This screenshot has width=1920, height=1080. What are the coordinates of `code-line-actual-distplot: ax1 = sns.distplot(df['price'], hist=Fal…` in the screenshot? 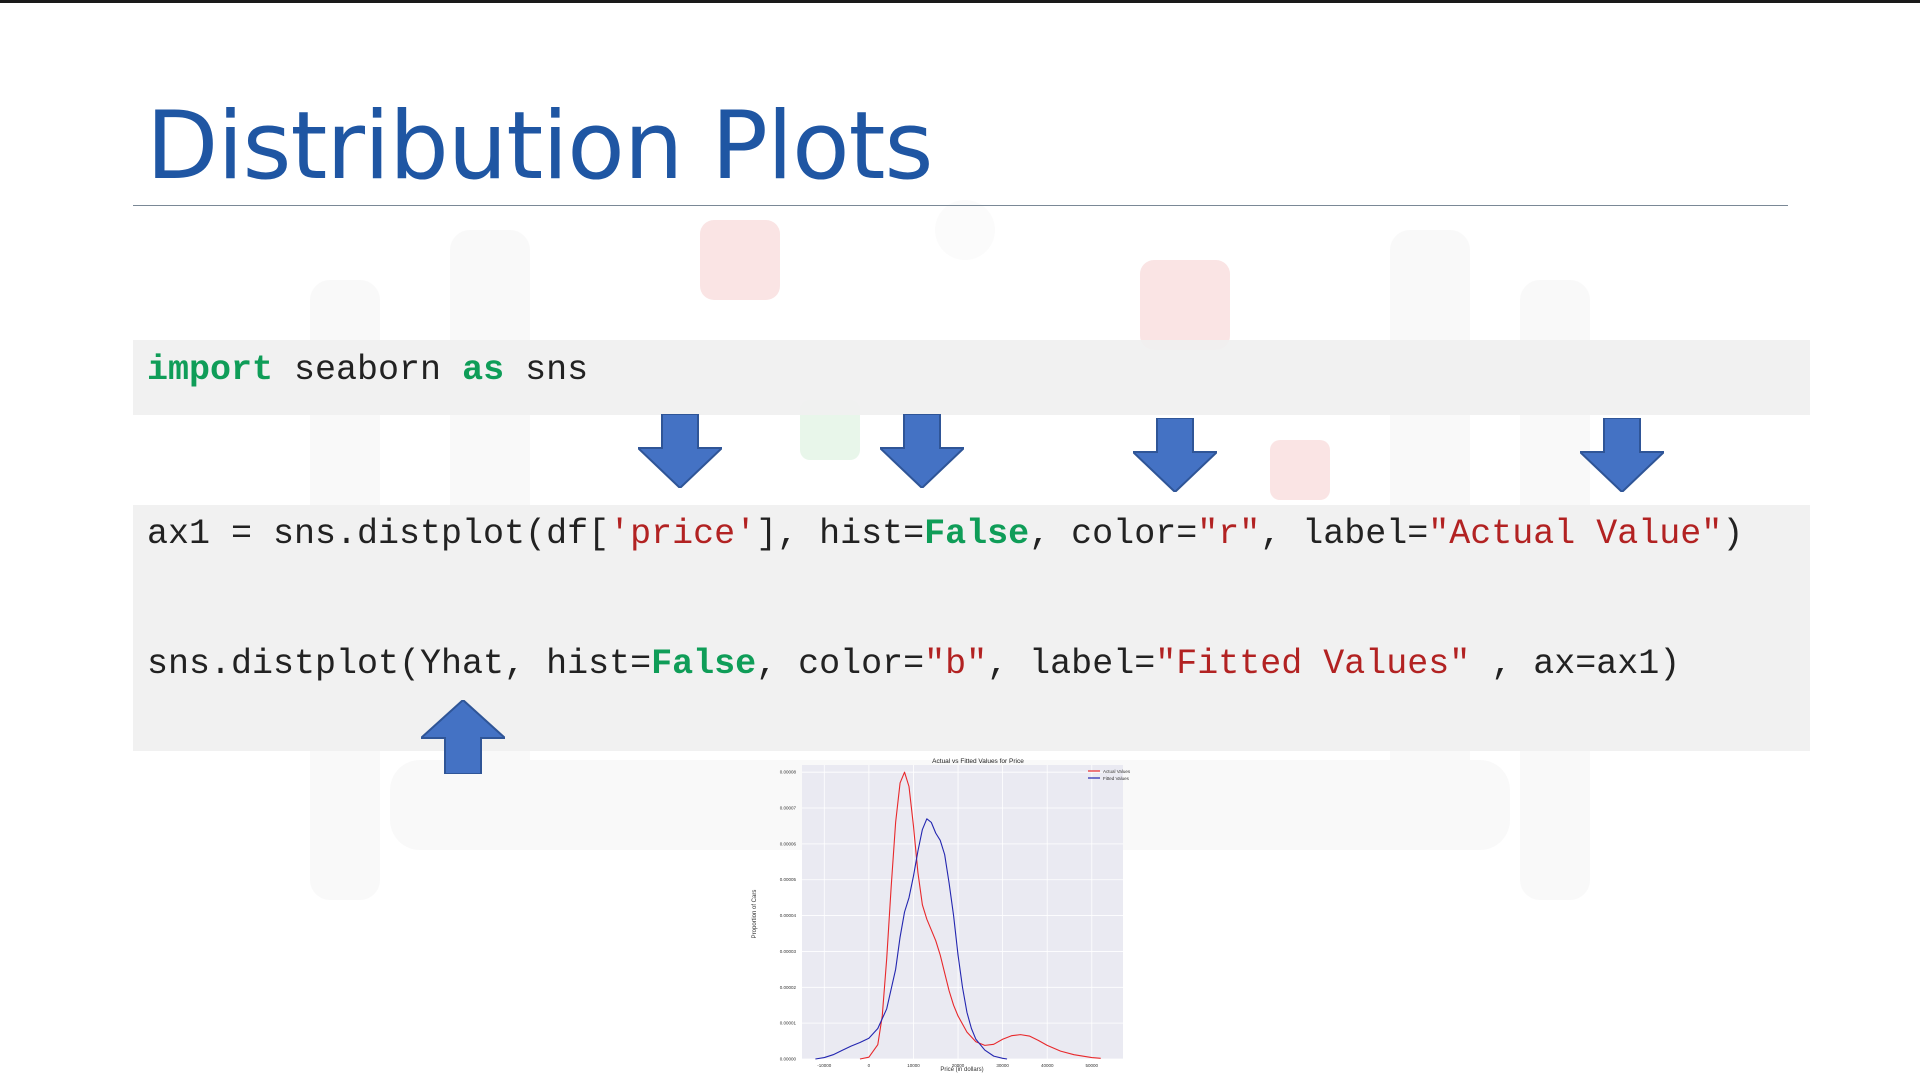 It's located at (945, 534).